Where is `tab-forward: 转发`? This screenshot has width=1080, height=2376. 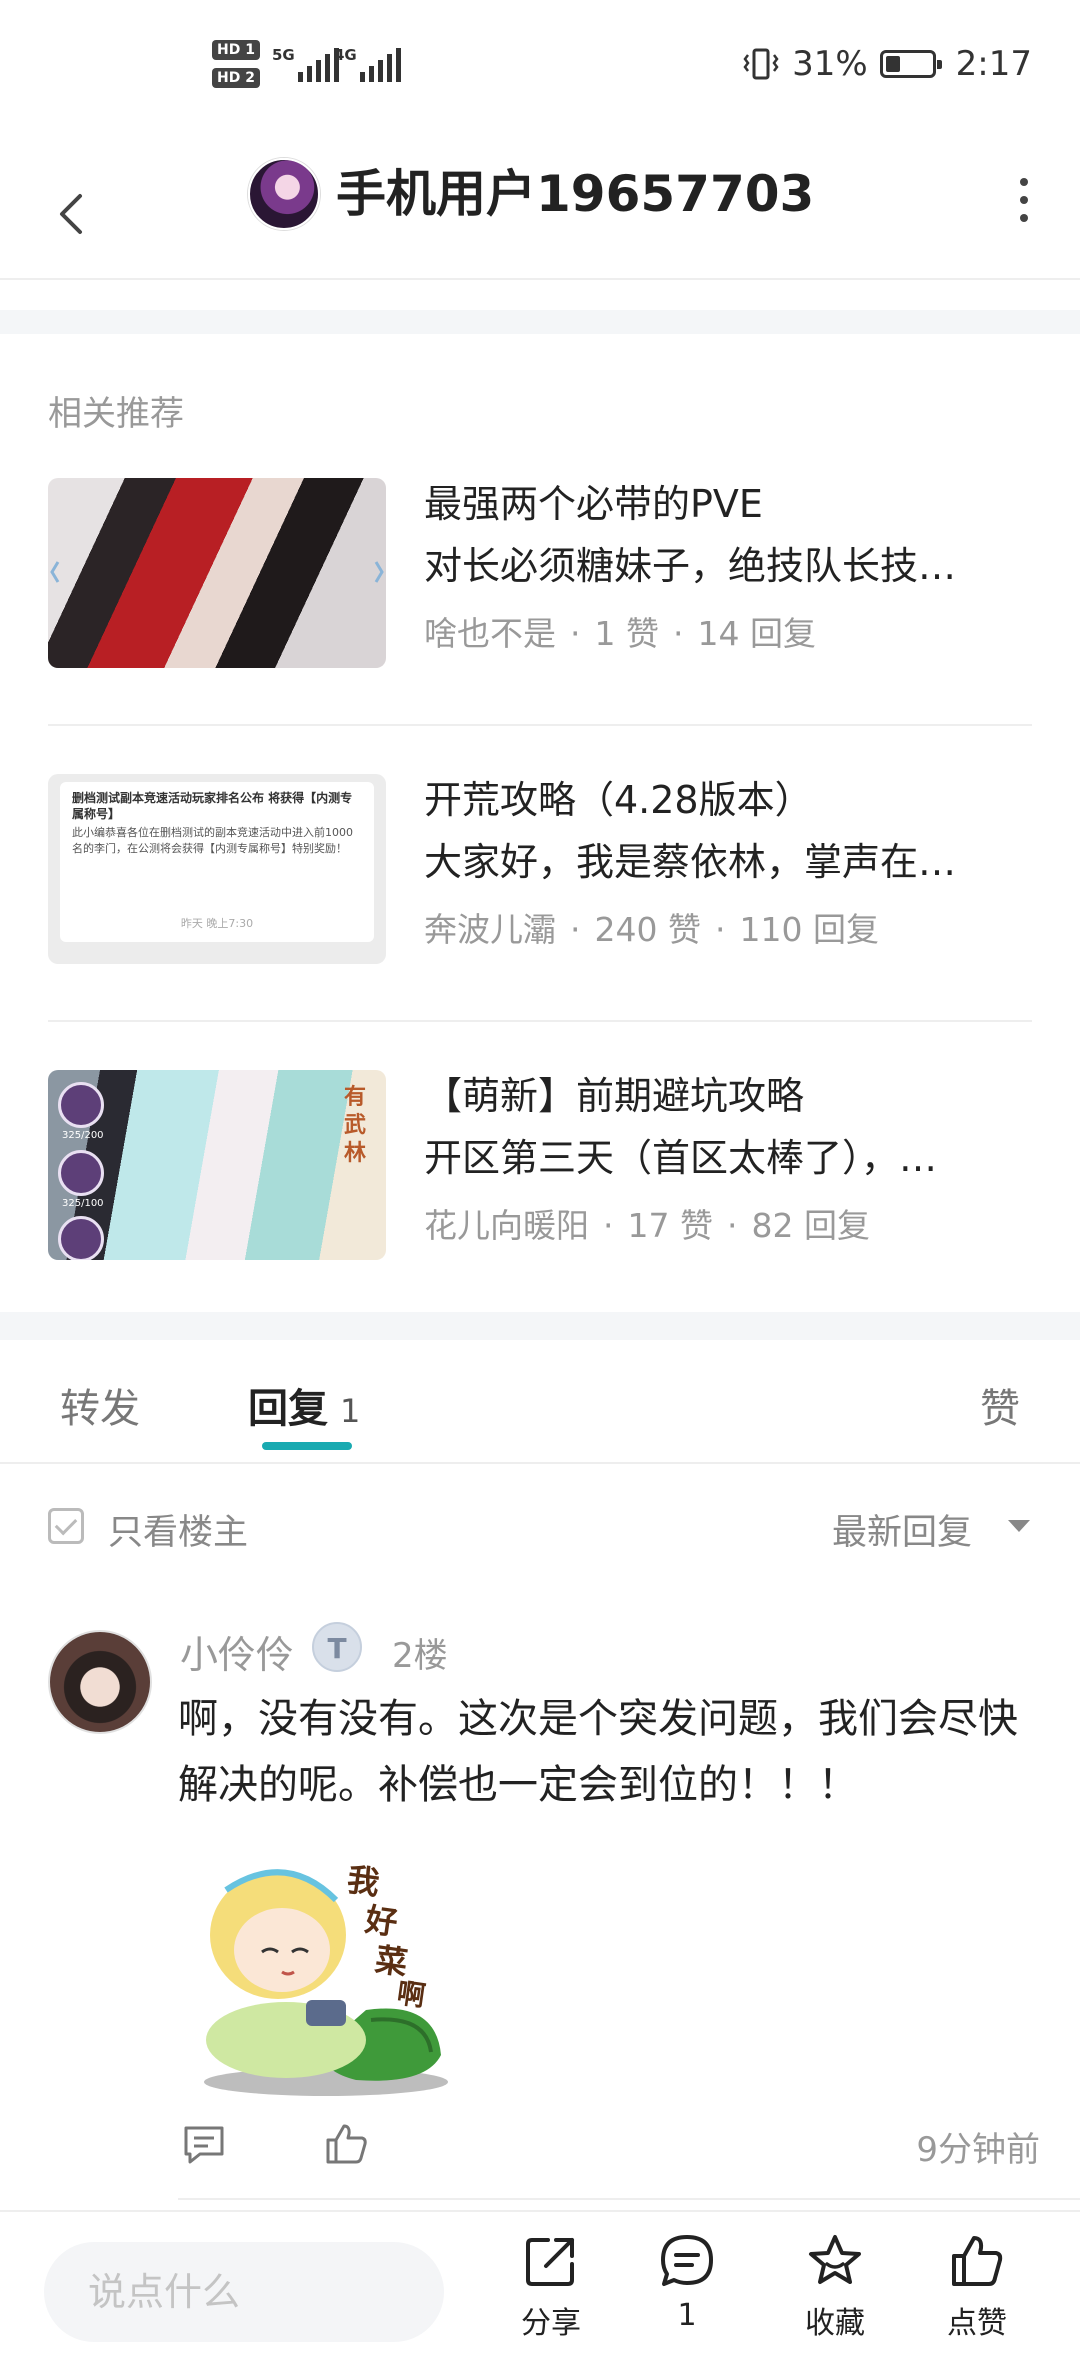 tab-forward: 转发 is located at coordinates (100, 1405).